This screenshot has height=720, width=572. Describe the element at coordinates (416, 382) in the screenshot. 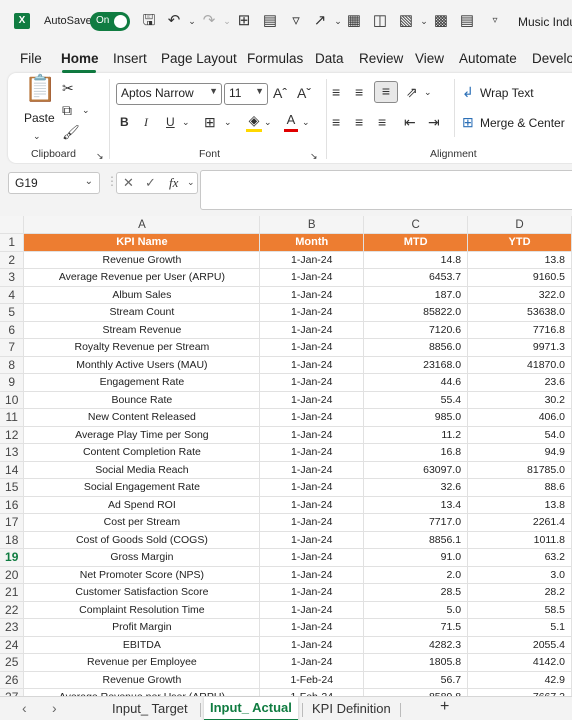

I see `cell-mtd: 44.6` at that location.